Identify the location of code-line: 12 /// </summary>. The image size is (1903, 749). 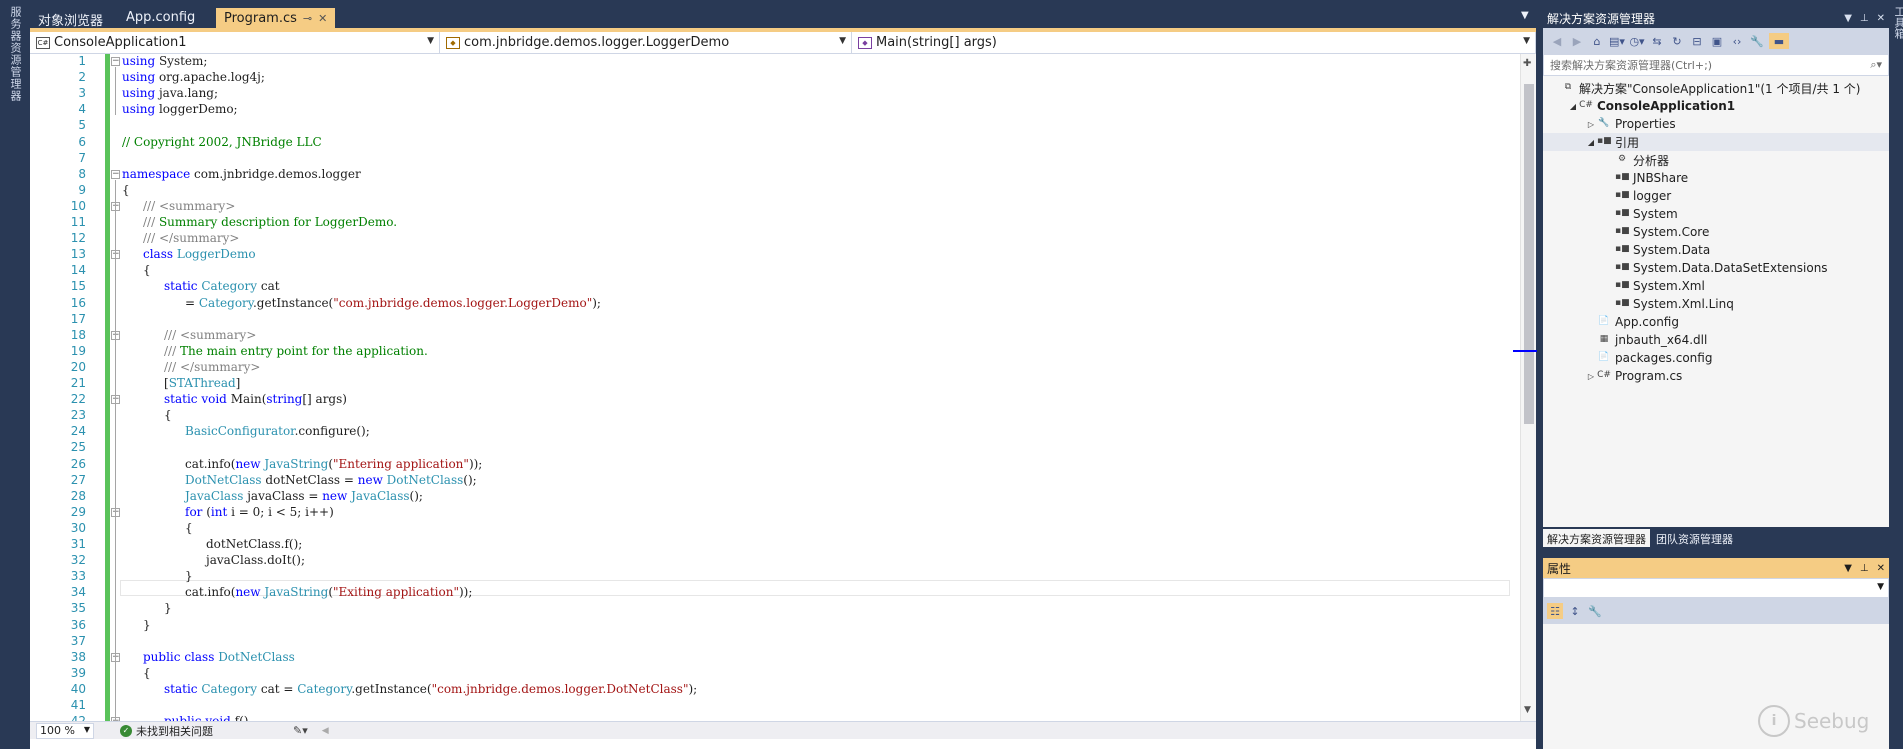
(775, 239).